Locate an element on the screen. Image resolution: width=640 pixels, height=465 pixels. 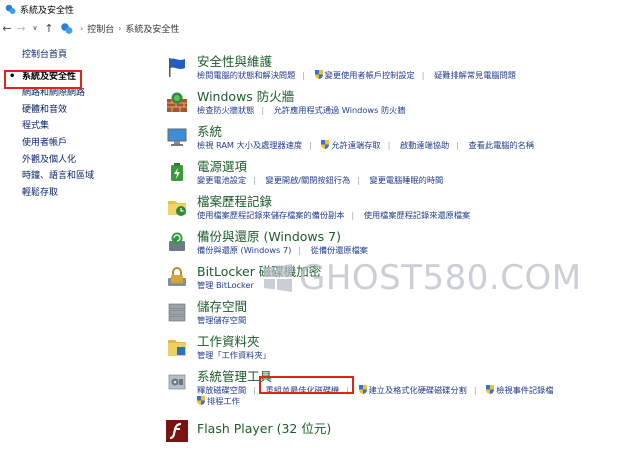
watermark: GHOST580.COM is located at coordinates (422, 278).